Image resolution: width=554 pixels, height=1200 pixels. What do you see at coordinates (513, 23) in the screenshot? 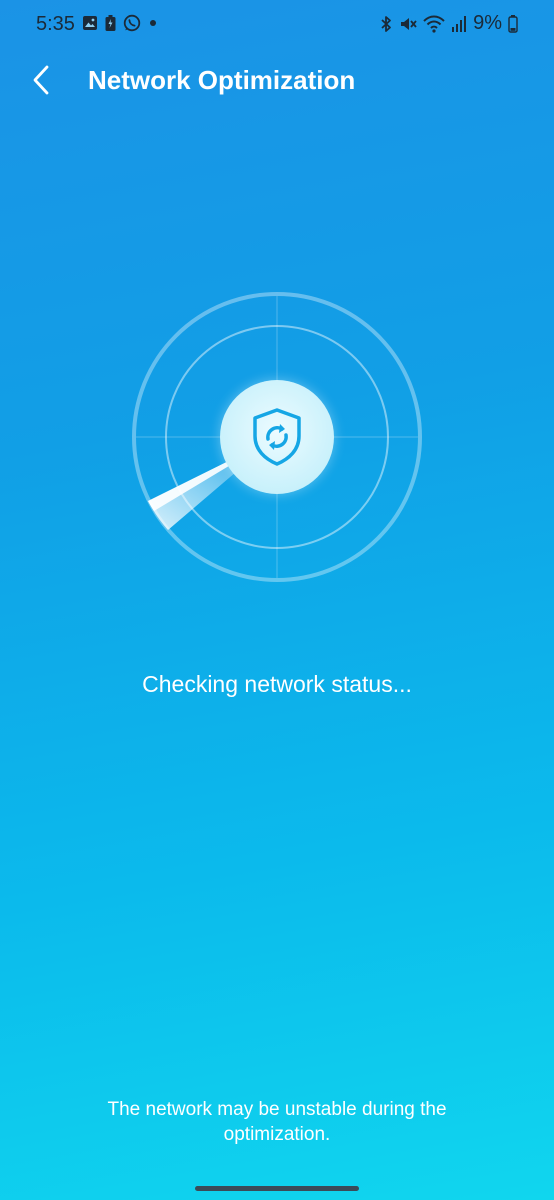
I see `battery-icon` at bounding box center [513, 23].